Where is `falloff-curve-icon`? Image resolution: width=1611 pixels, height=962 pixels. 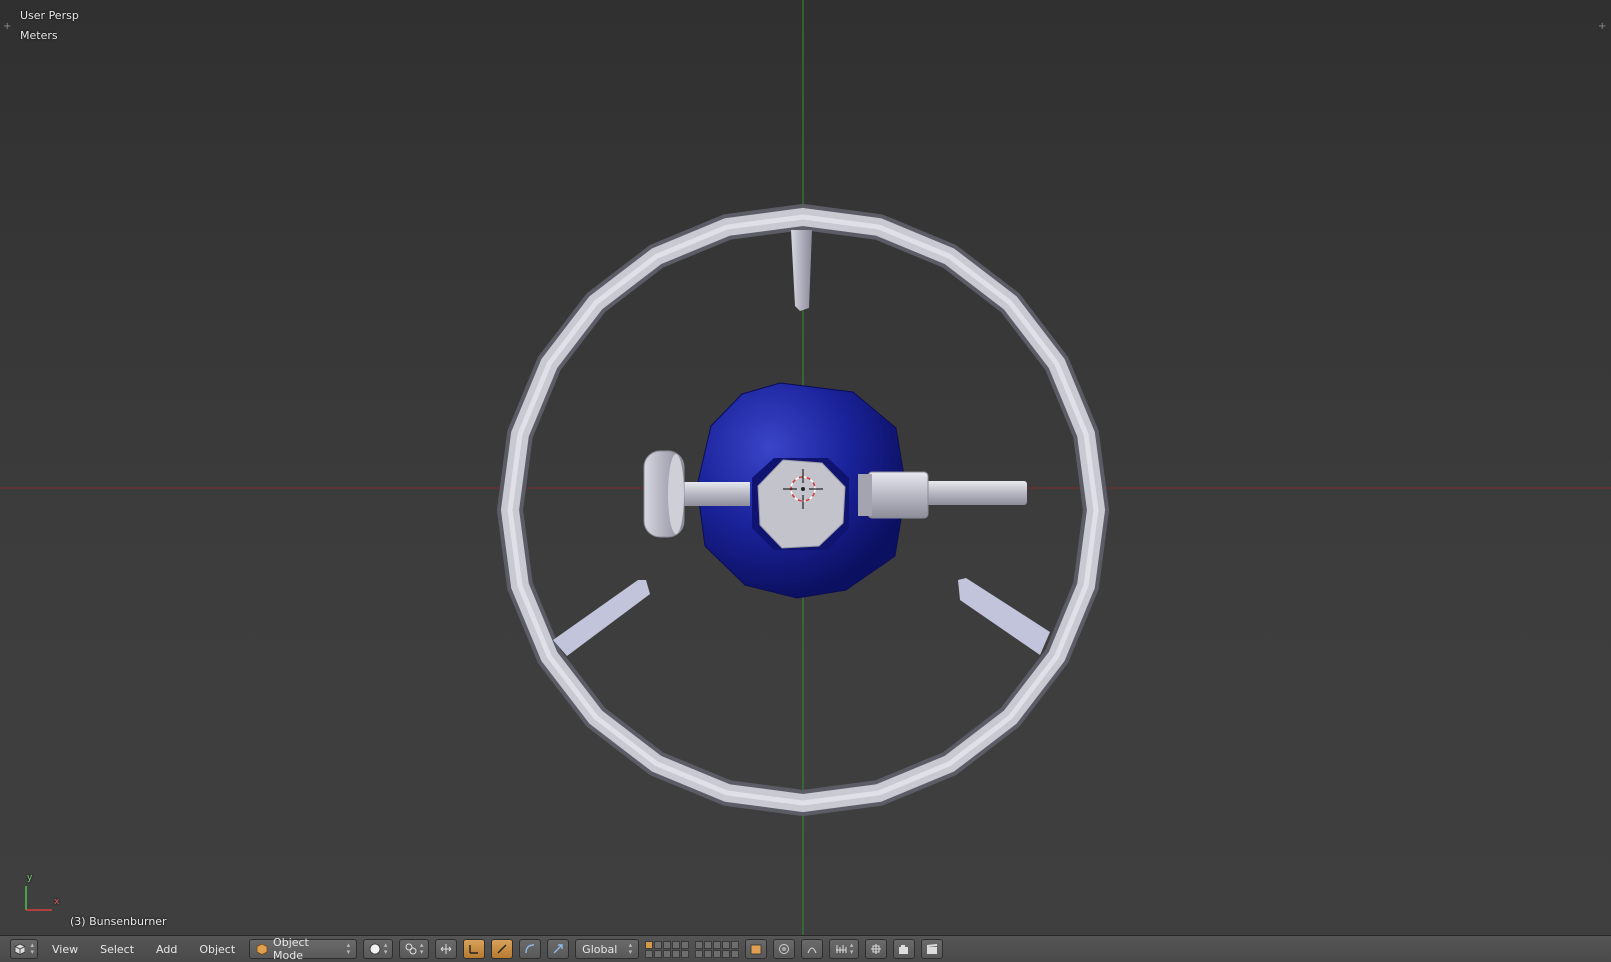 falloff-curve-icon is located at coordinates (812, 950).